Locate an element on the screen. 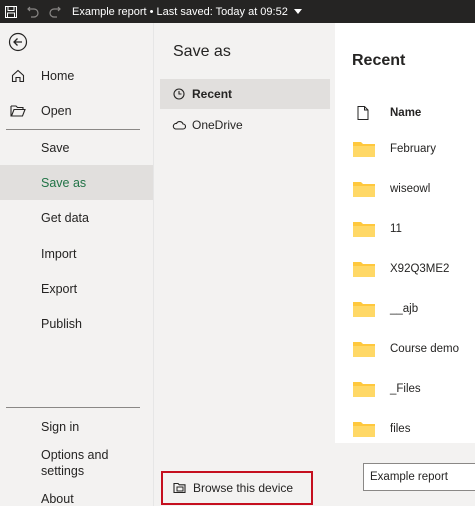 Image resolution: width=475 pixels, height=506 pixels. save-as-title: Save as is located at coordinates (202, 51).